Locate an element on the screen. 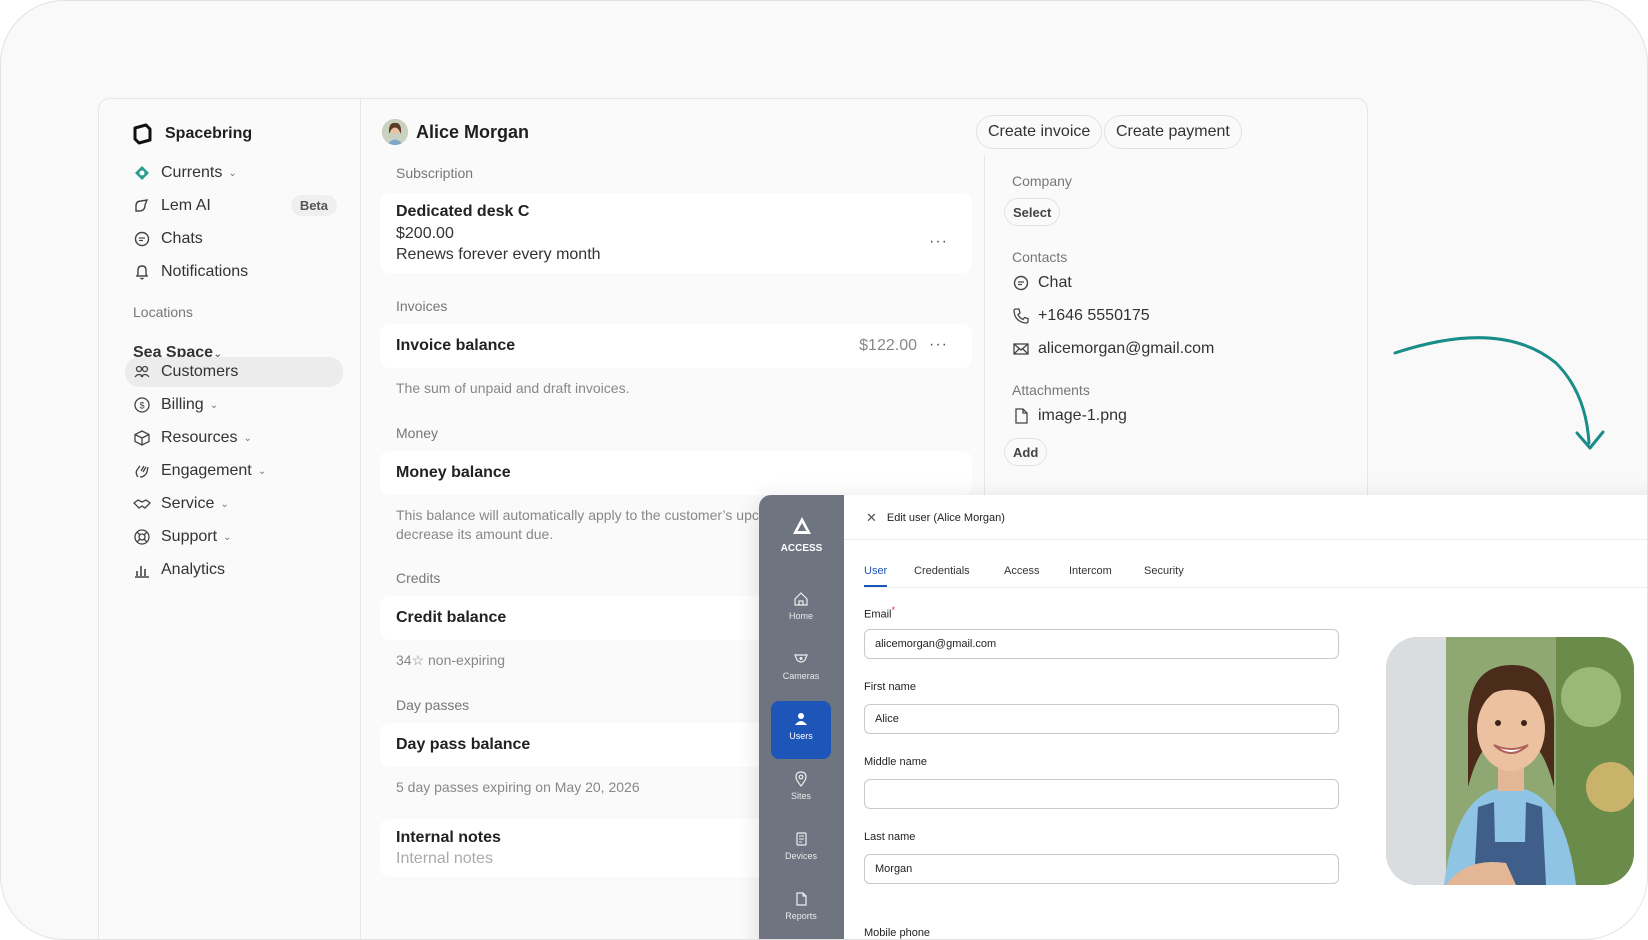 The image size is (1648, 940). sidebar-item-label: Customers is located at coordinates (200, 371).